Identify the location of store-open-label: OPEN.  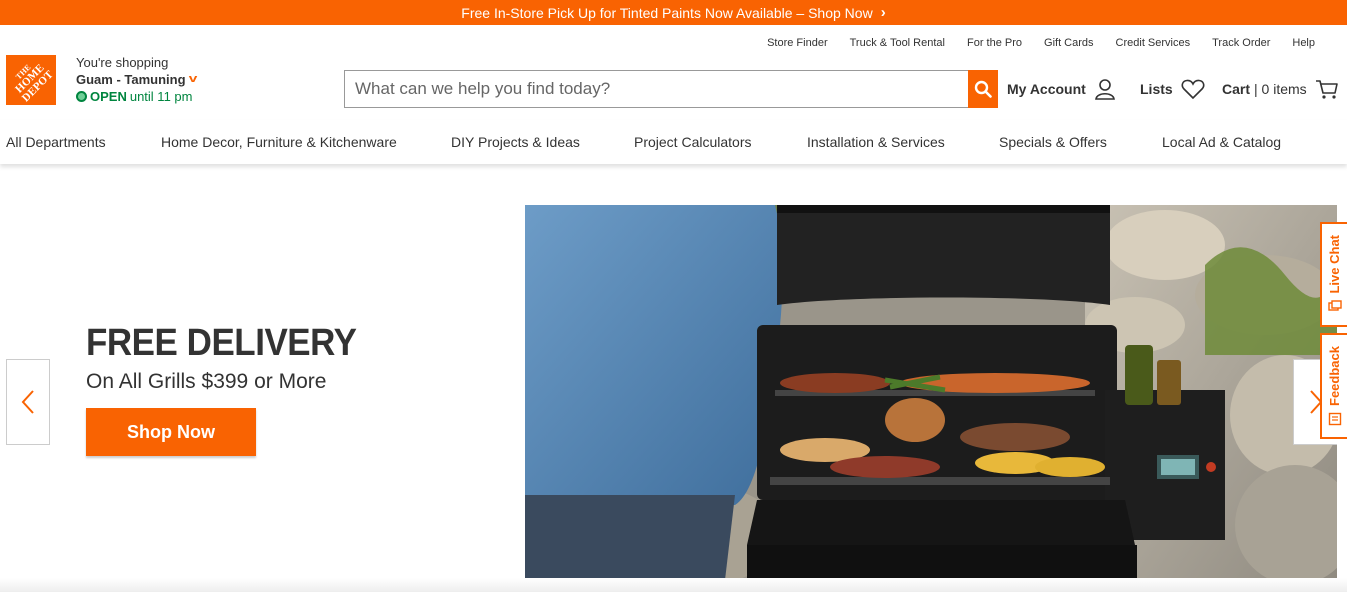
(108, 96).